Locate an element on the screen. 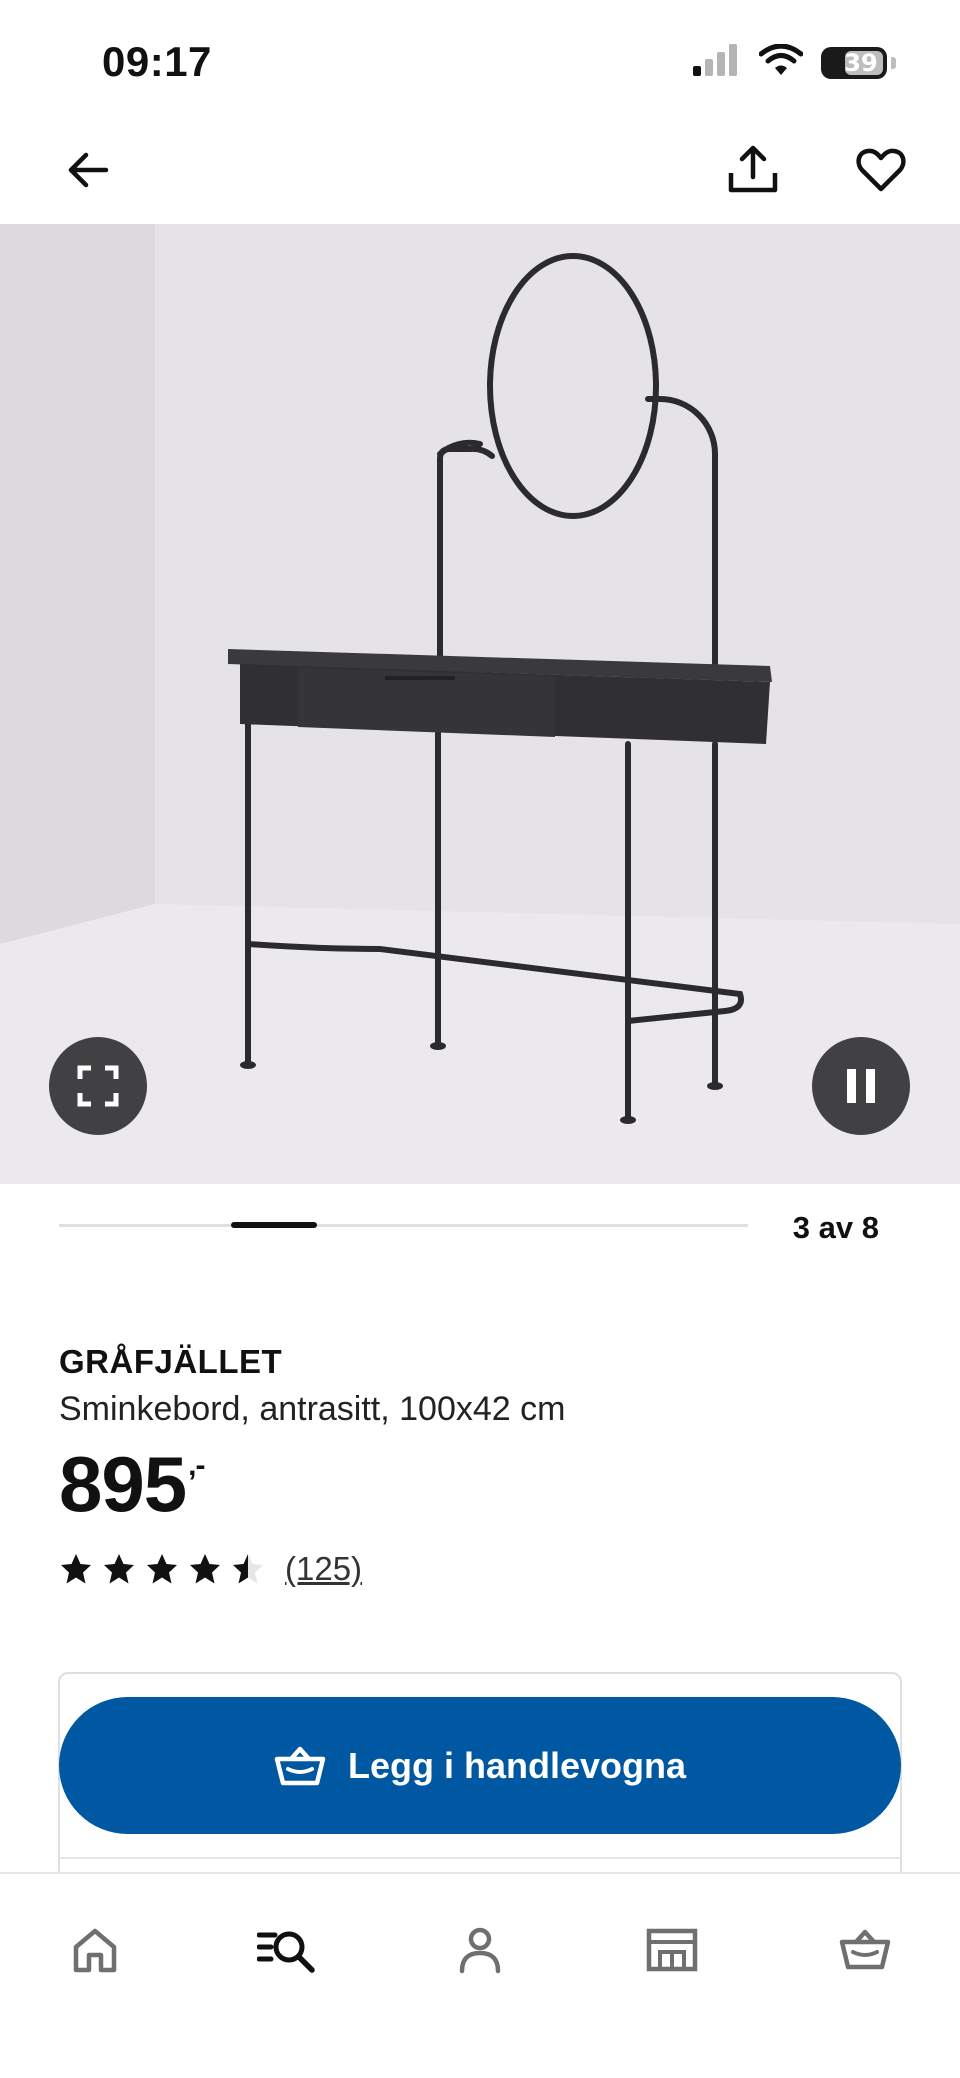 The width and height of the screenshot is (960, 2078). heart-icon is located at coordinates (881, 170).